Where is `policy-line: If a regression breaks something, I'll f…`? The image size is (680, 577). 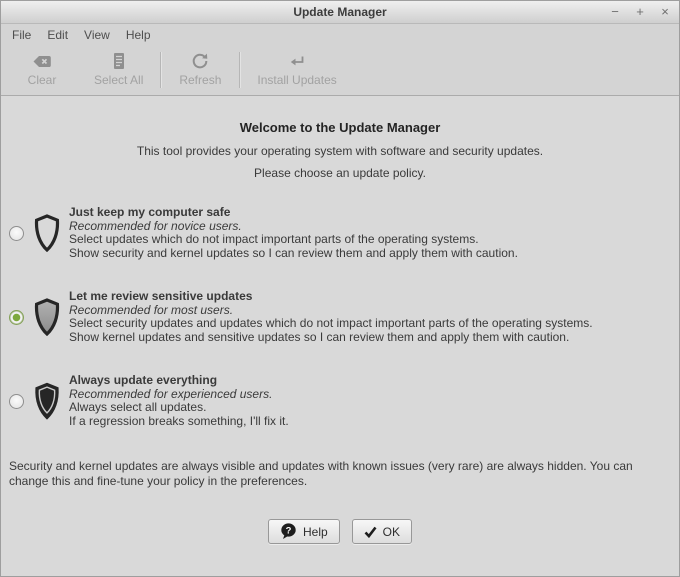
policy-line: If a regression breaks something, I'll f… is located at coordinates (179, 420).